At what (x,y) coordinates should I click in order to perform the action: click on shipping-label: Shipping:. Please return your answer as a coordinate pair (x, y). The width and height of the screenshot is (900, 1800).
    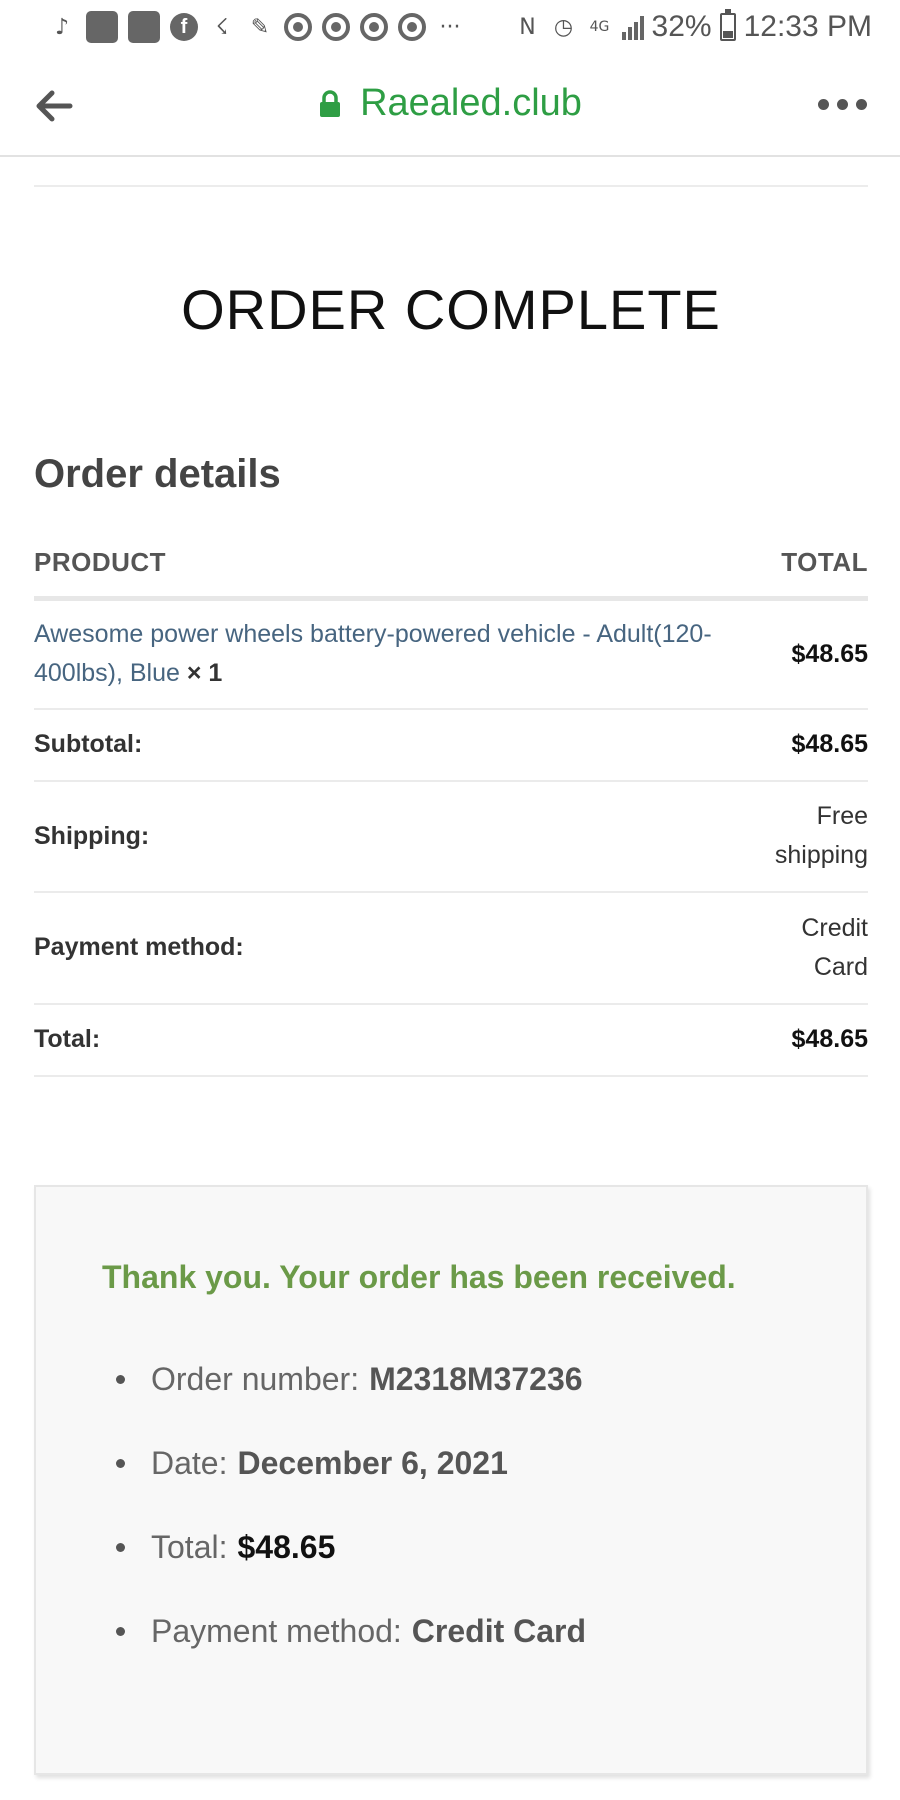
    Looking at the image, I should click on (404, 836).